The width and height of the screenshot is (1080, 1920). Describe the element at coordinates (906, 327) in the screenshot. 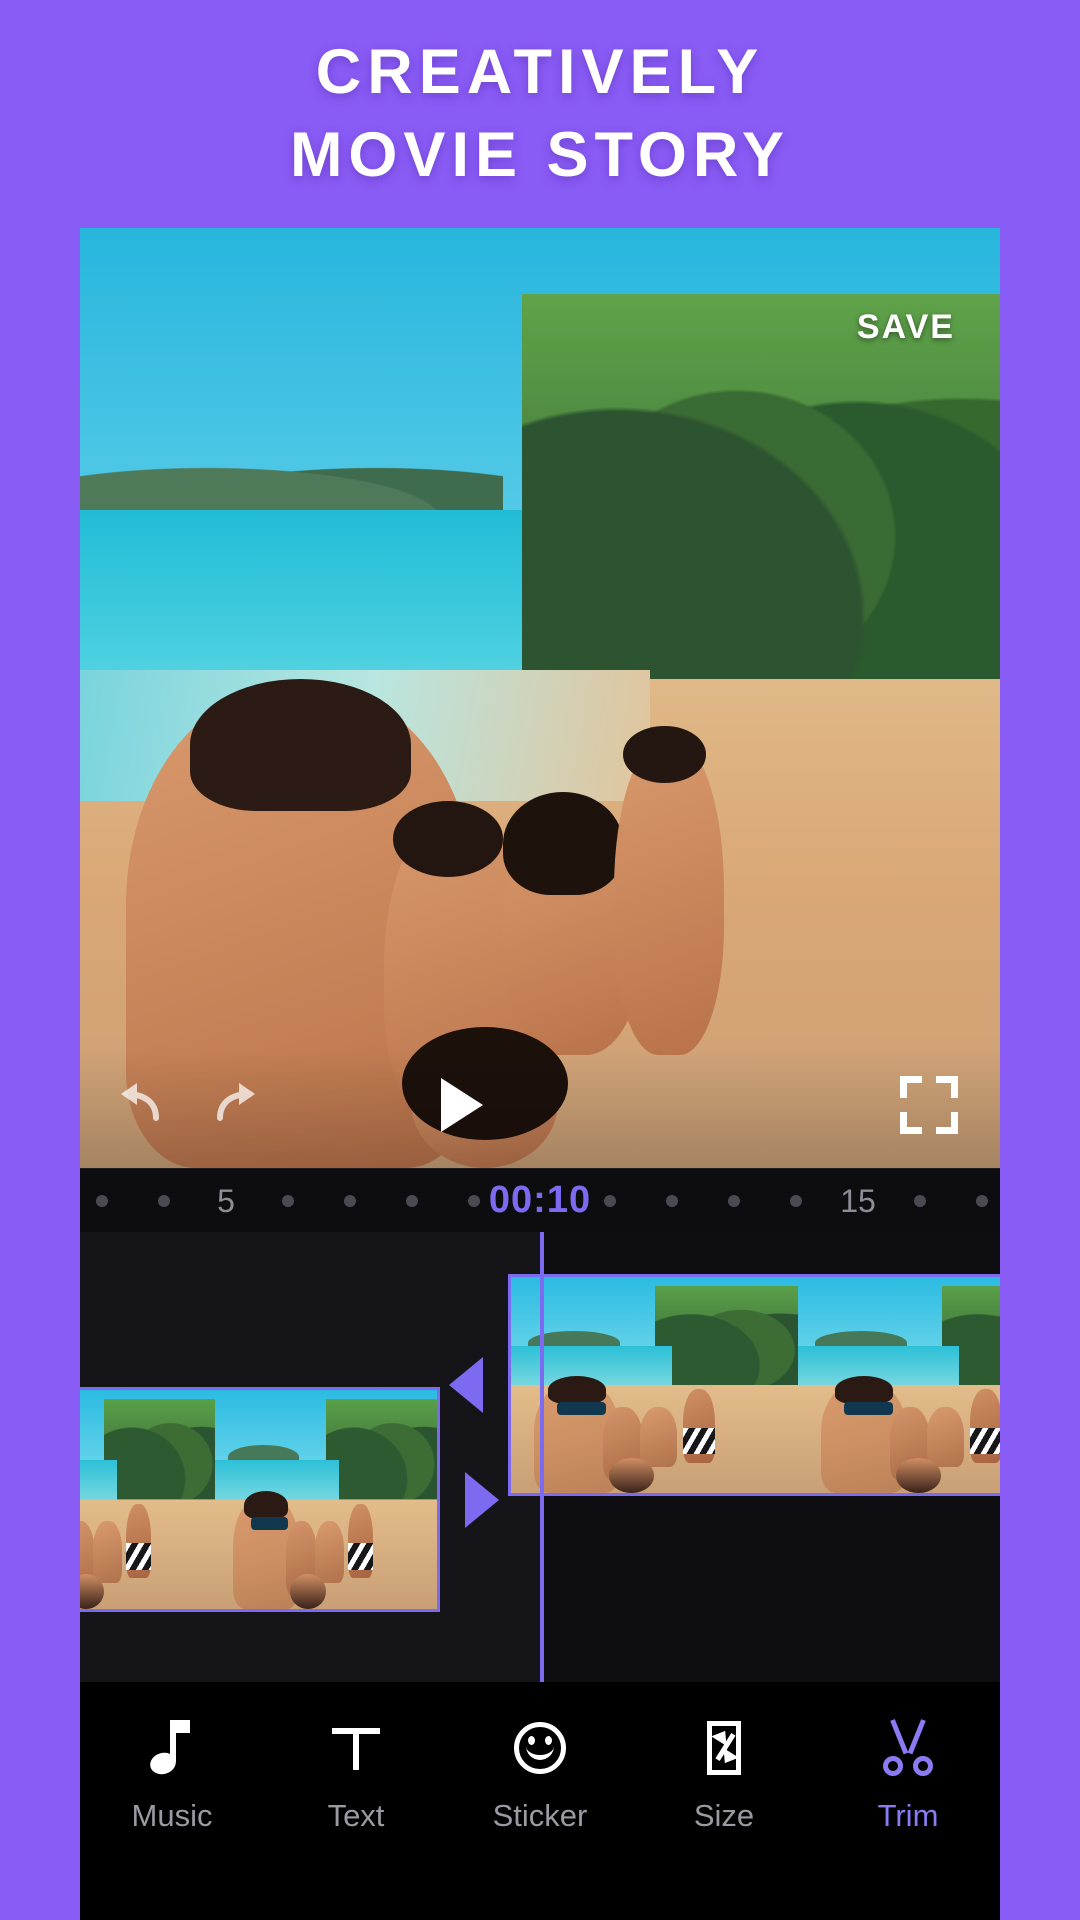

I see `save-button: SAVE` at that location.